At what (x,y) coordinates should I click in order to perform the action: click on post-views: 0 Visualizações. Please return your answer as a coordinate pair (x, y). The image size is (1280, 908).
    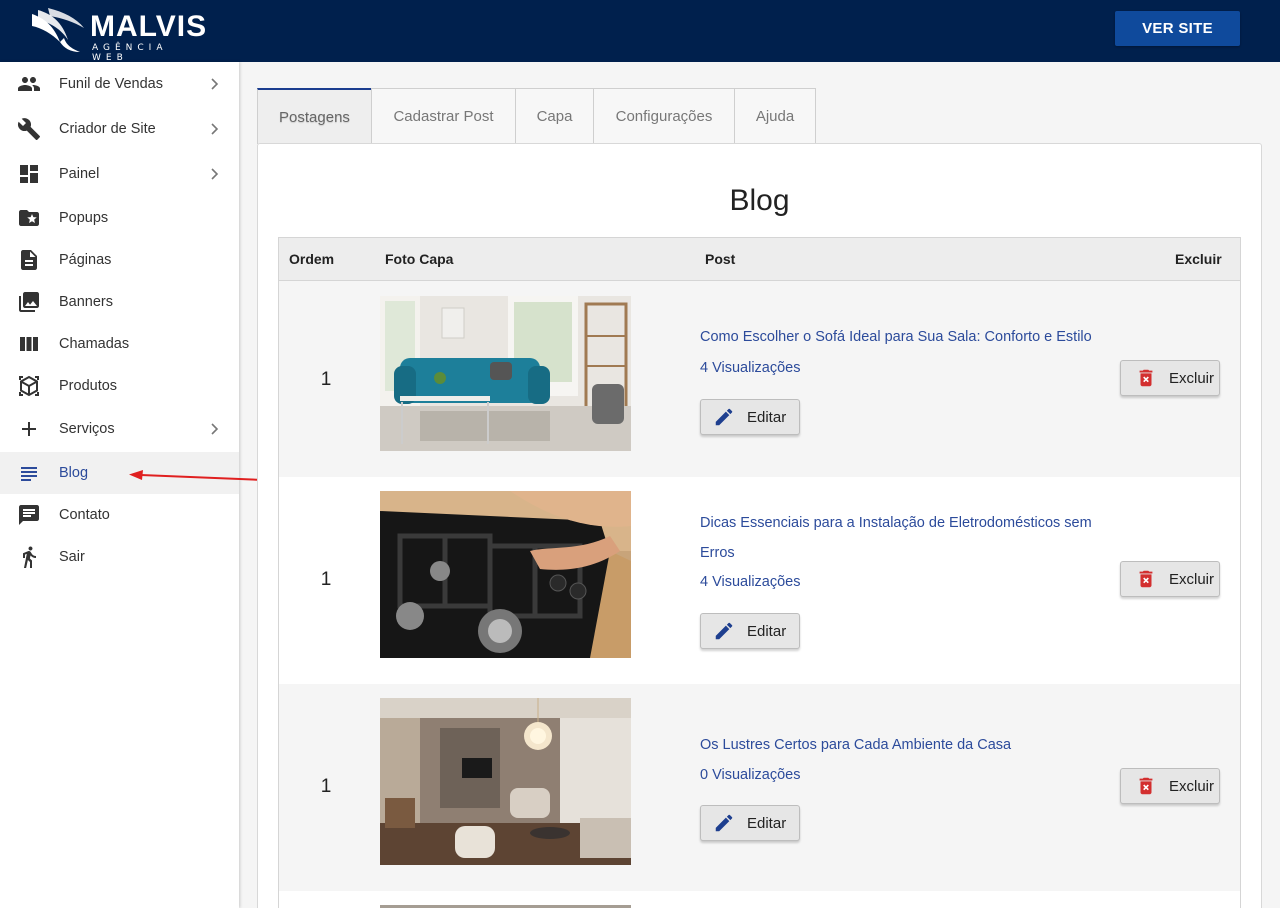
    Looking at the image, I should click on (750, 775).